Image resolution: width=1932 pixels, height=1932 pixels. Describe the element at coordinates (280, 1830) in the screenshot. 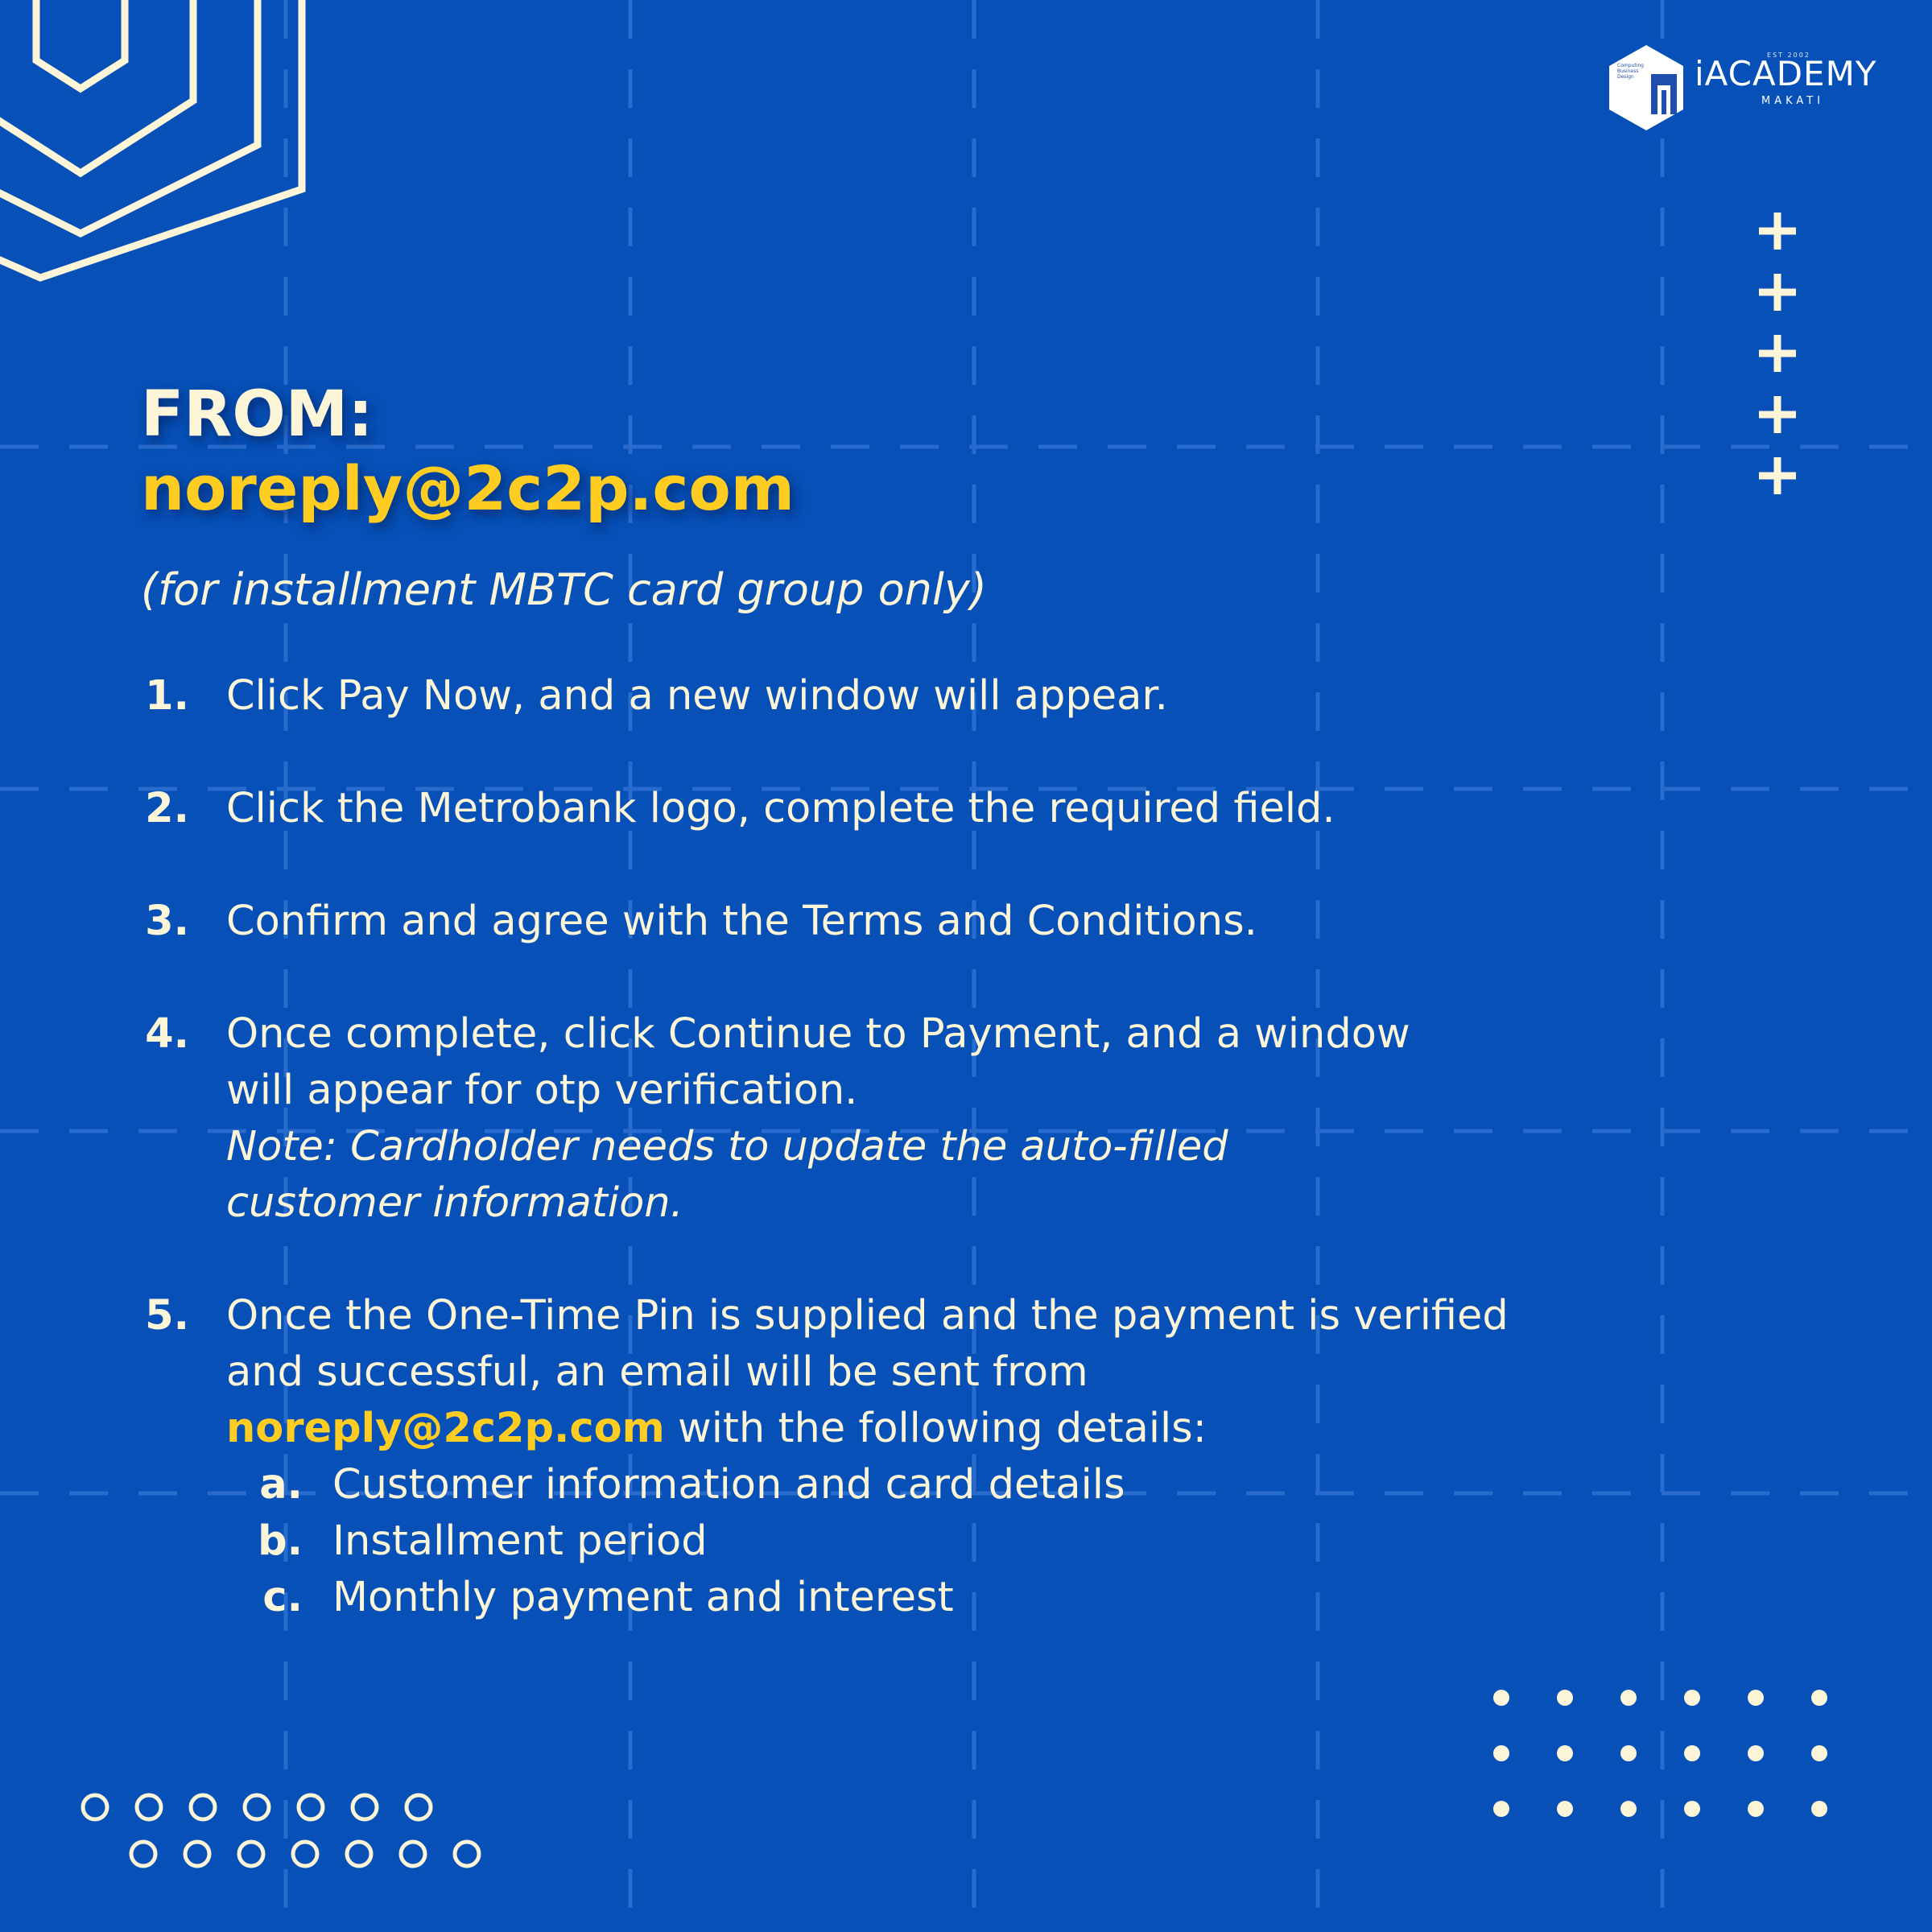

I see `ring-row-decoration` at that location.